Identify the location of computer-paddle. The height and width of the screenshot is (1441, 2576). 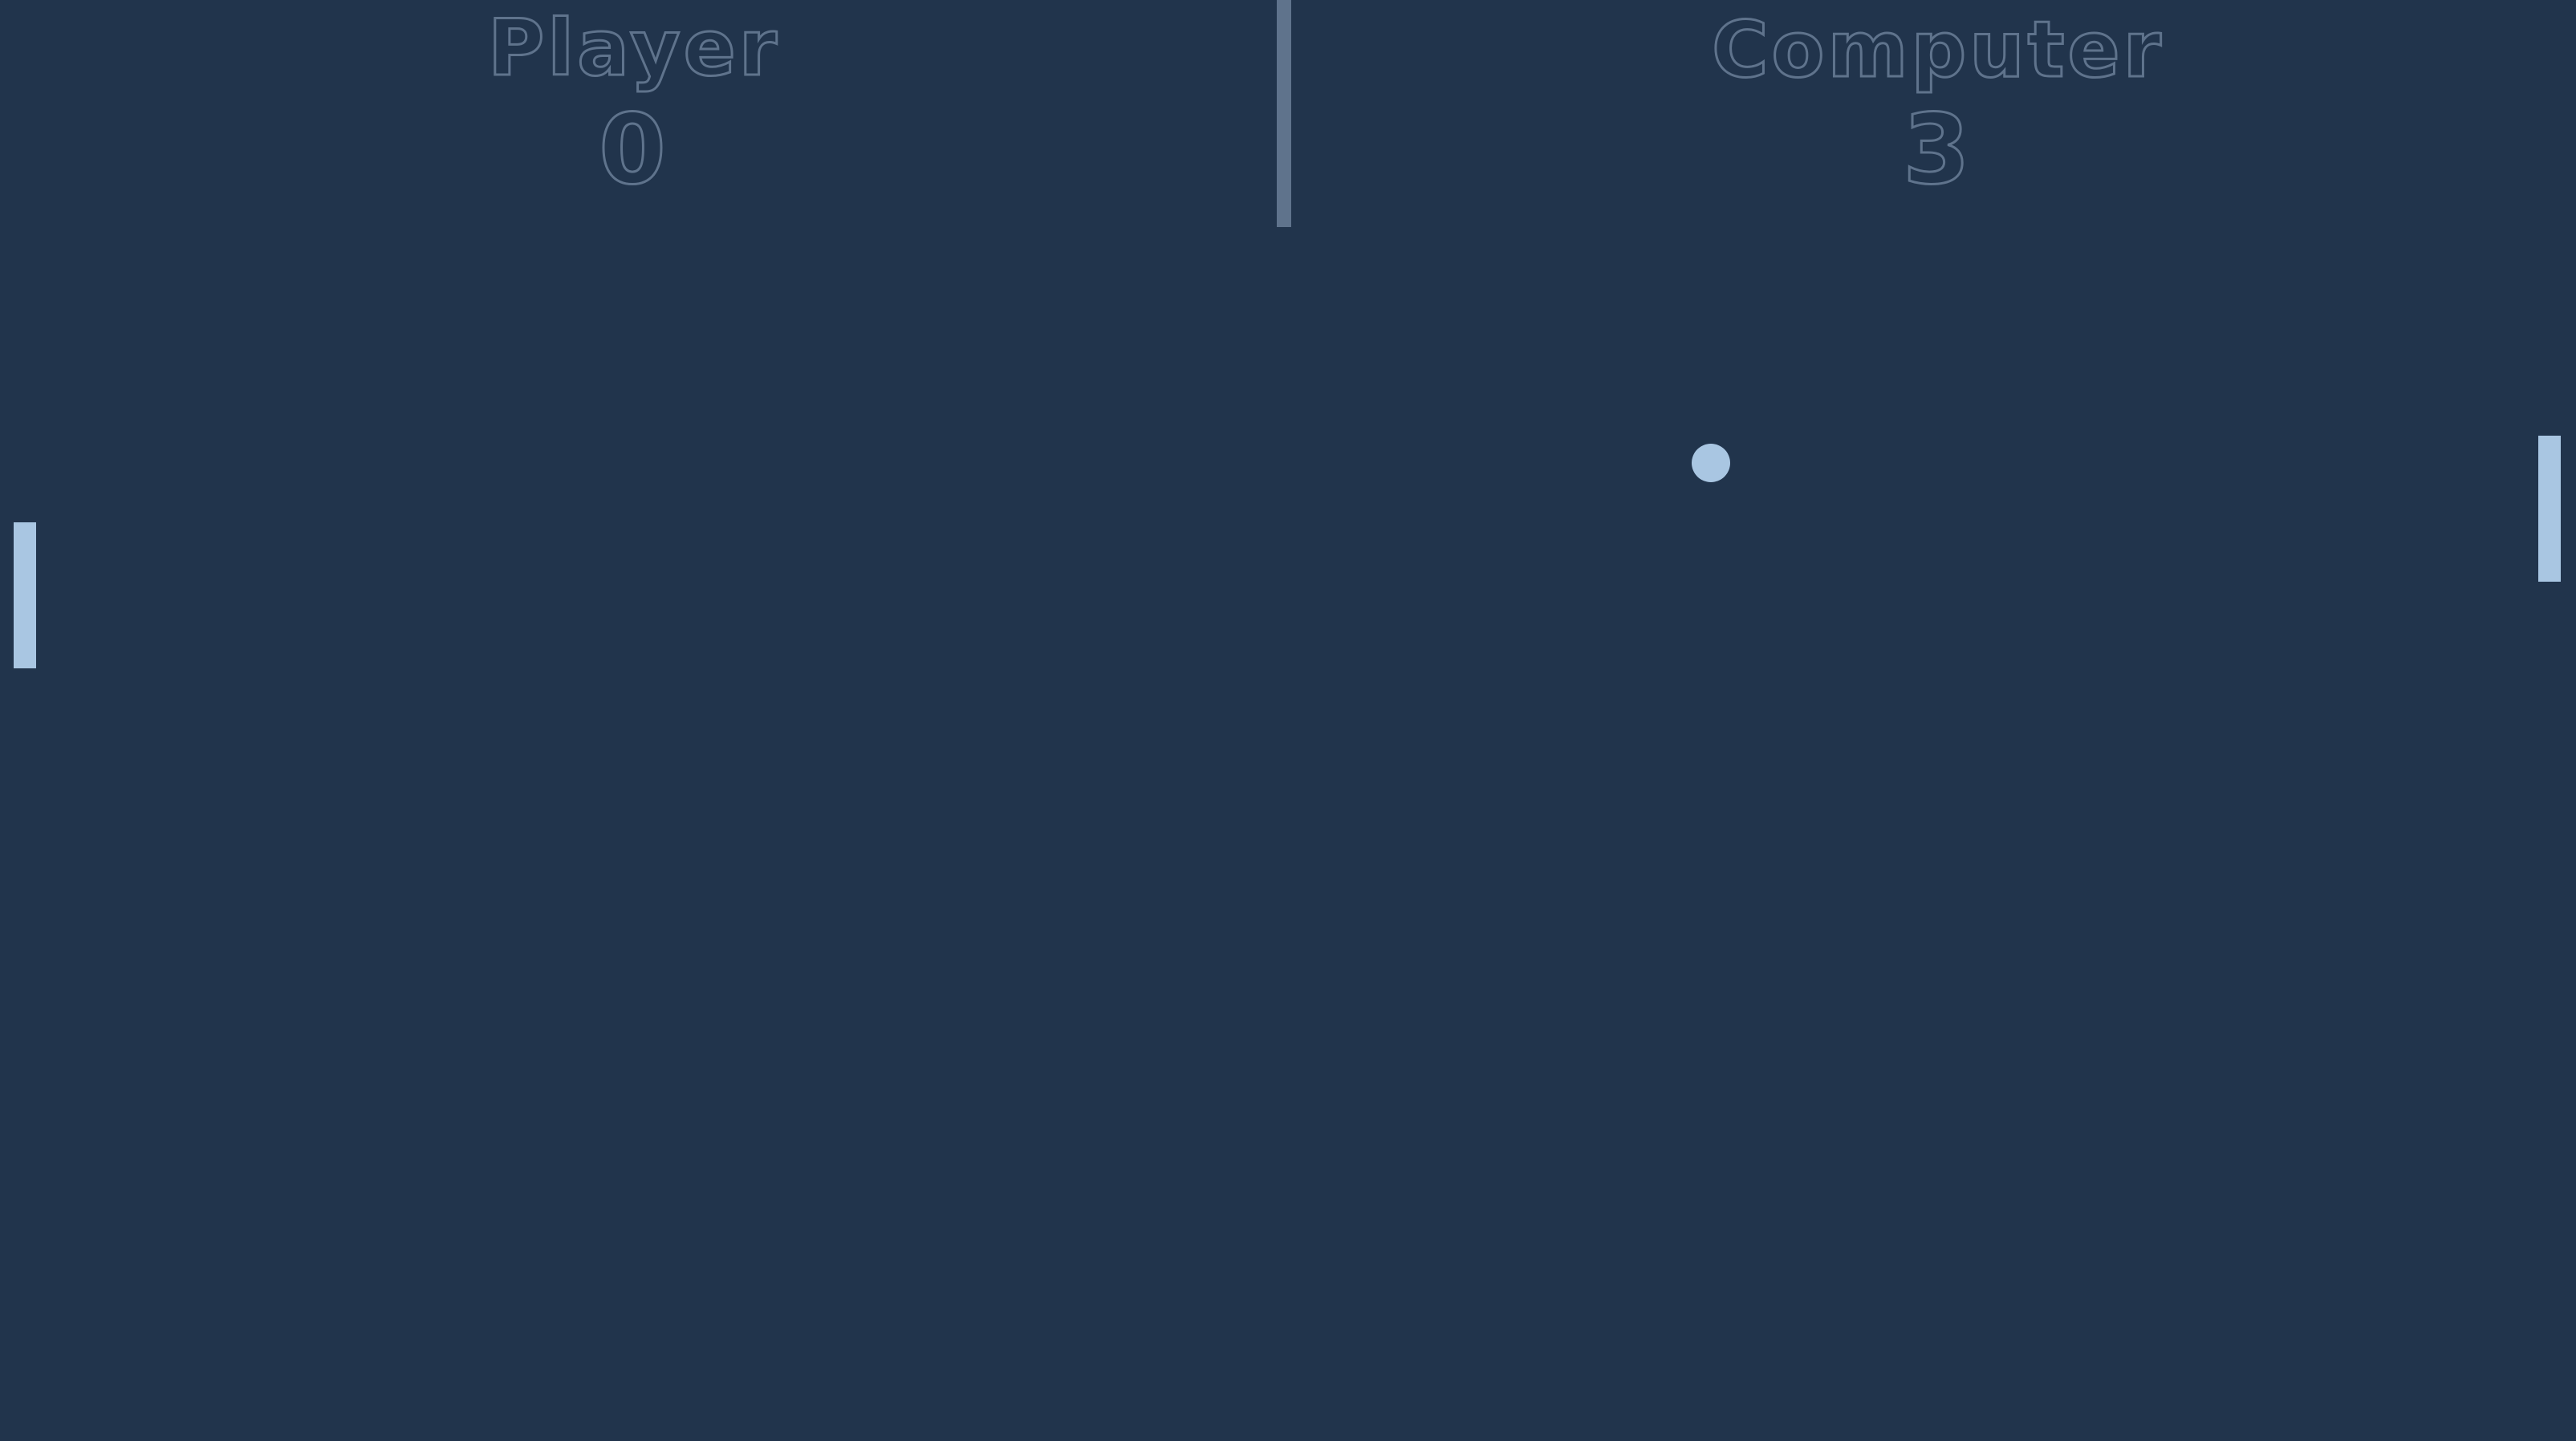
(2550, 509).